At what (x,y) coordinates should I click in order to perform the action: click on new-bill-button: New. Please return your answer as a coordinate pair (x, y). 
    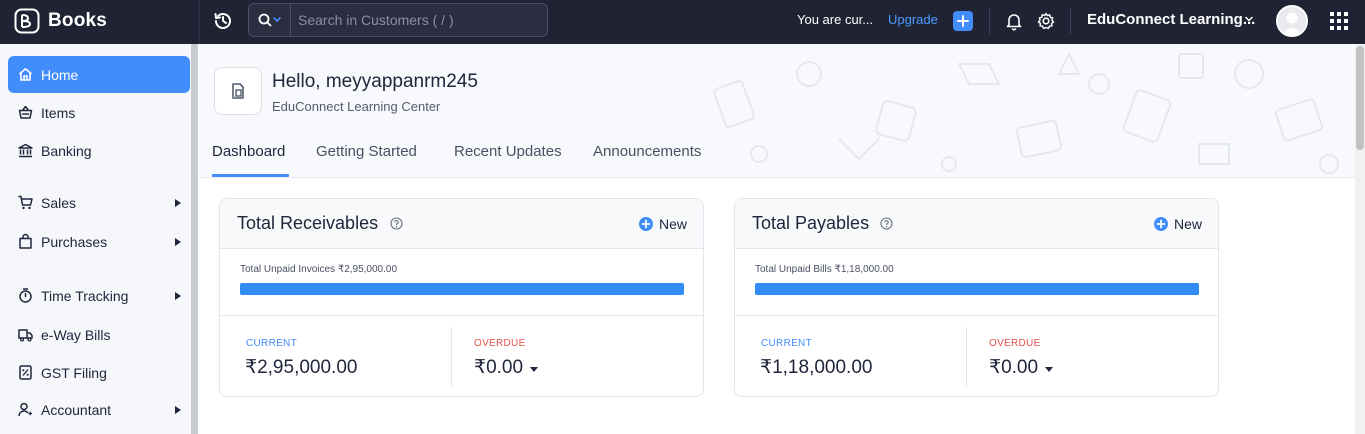
    Looking at the image, I should click on (1177, 224).